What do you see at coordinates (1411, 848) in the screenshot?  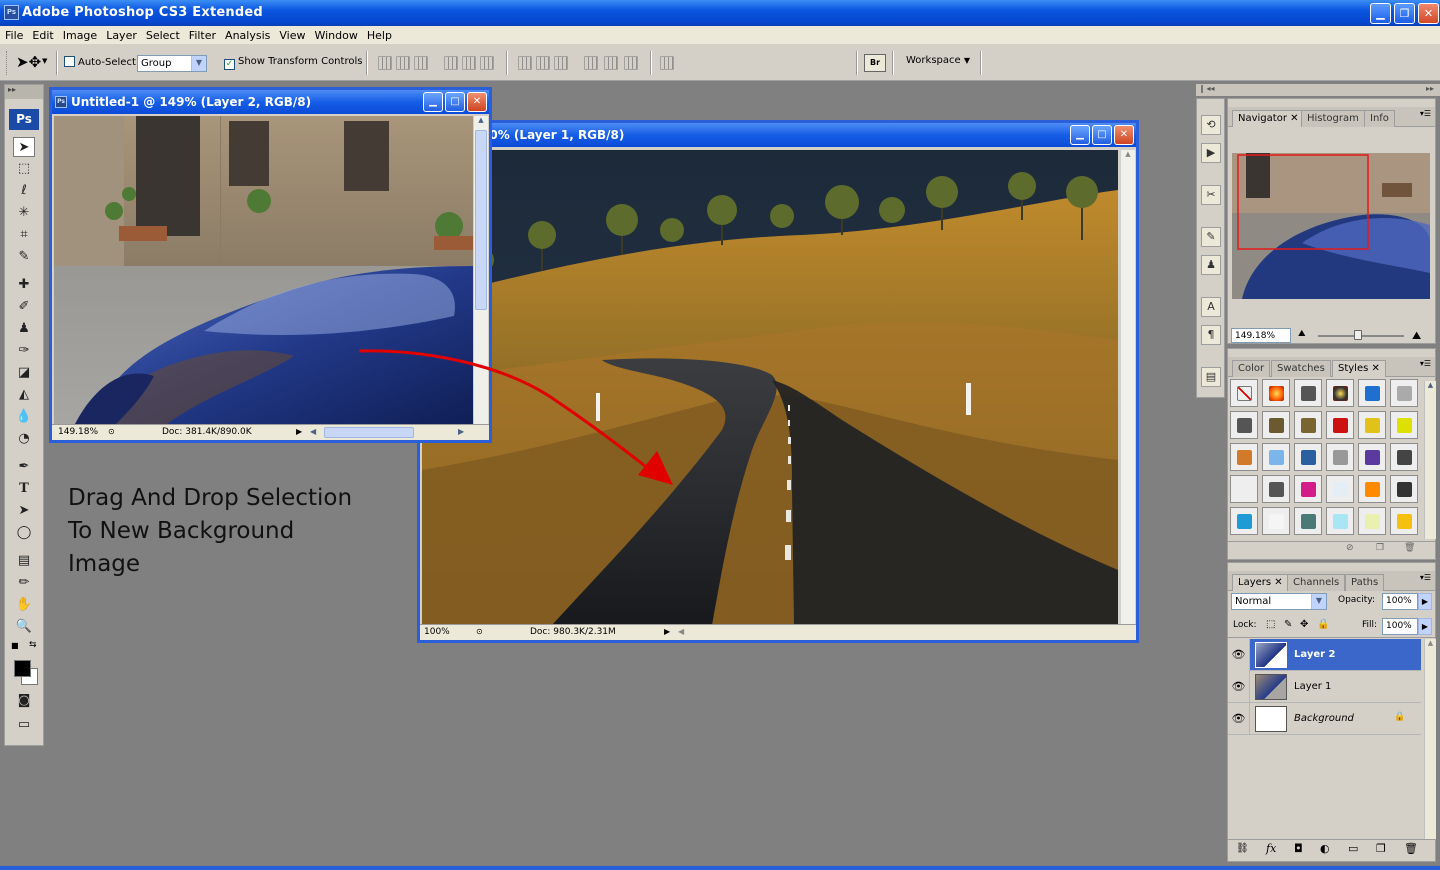 I see `delete-layer-icon: 🗑` at bounding box center [1411, 848].